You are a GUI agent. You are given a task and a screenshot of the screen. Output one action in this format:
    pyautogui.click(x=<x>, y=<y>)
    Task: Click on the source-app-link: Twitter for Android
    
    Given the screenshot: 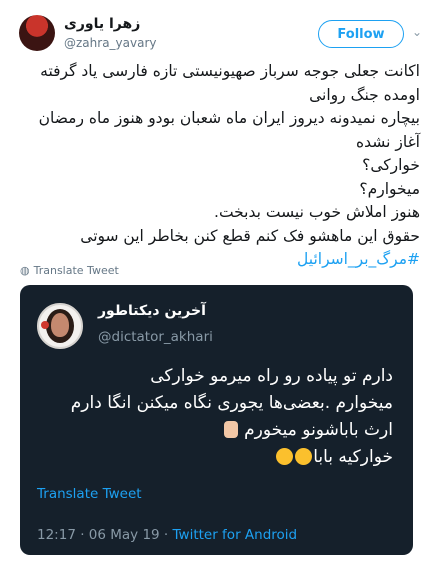 What is the action you would take?
    pyautogui.click(x=235, y=535)
    